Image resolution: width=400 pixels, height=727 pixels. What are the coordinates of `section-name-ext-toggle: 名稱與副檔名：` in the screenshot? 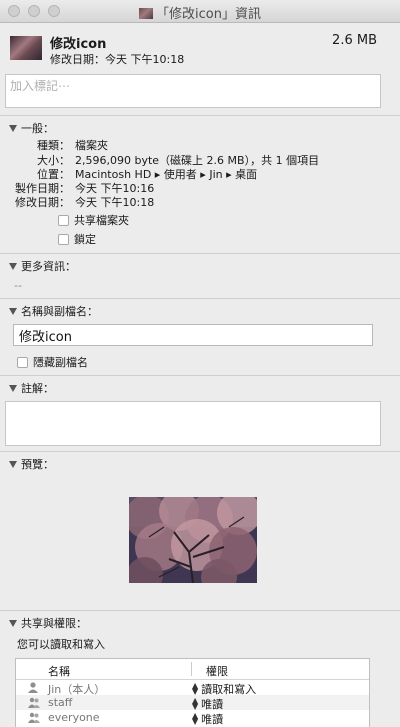 It's located at (53, 311).